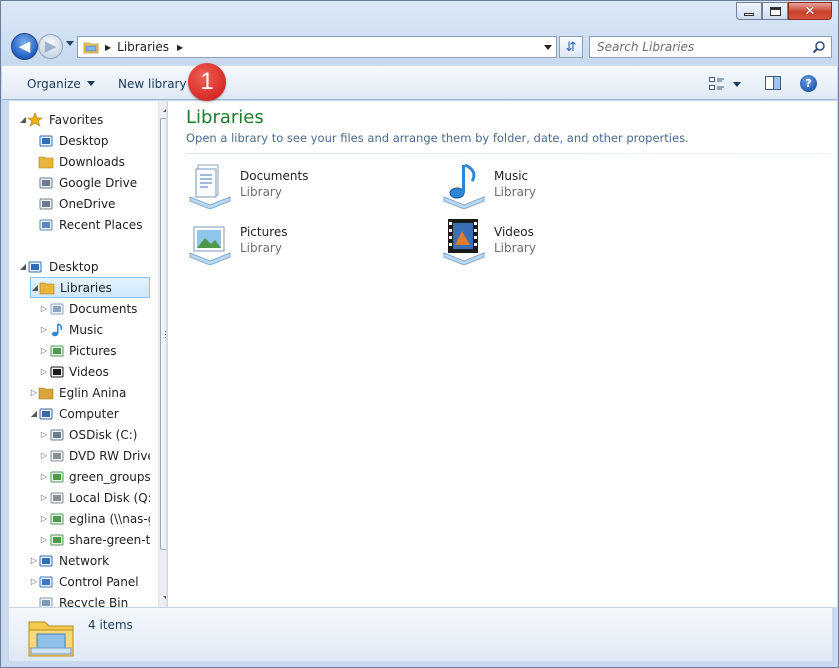  Describe the element at coordinates (57, 498) in the screenshot. I see `disk-drive-icon` at that location.